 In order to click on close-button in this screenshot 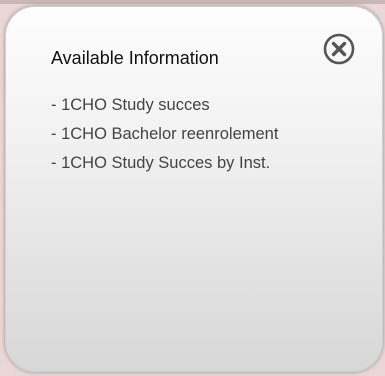, I will do `click(339, 49)`.